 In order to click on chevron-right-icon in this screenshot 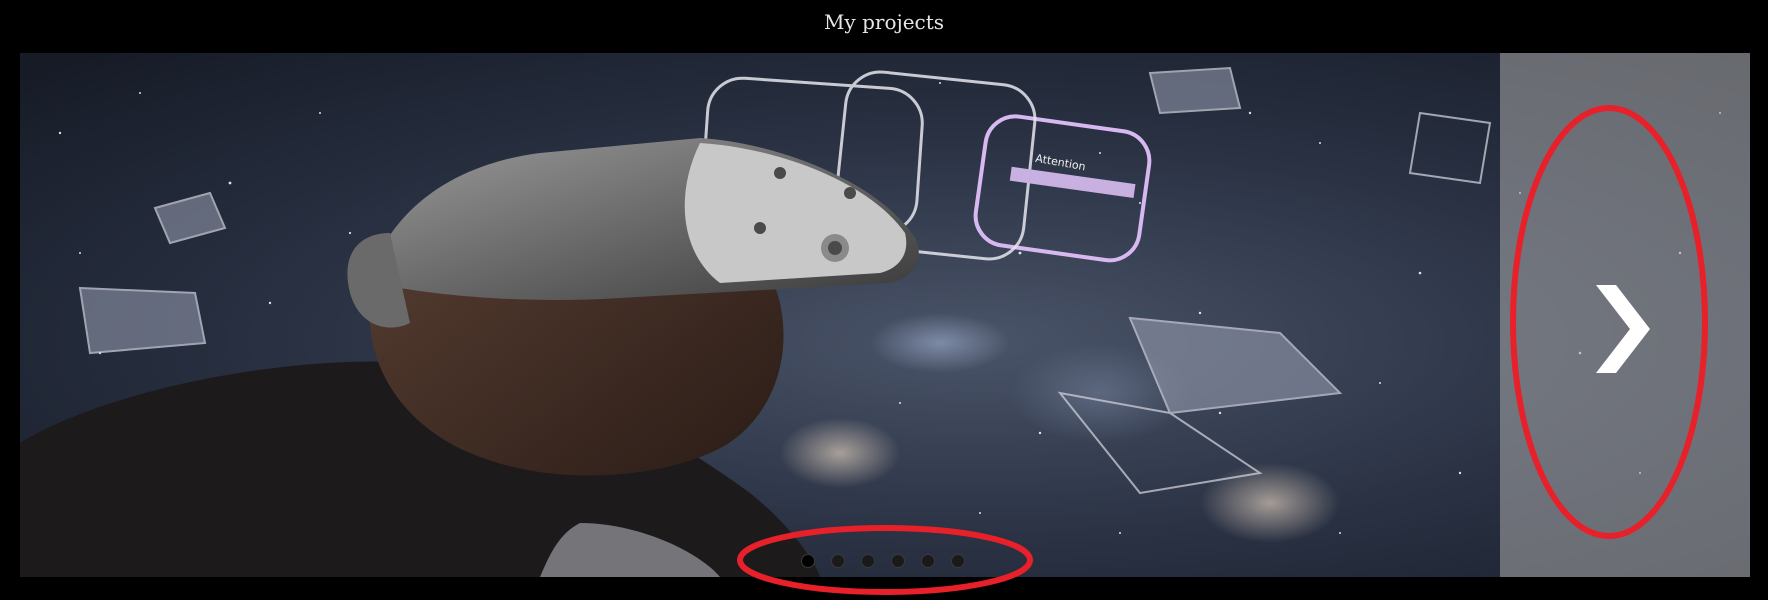, I will do `click(1623, 329)`.